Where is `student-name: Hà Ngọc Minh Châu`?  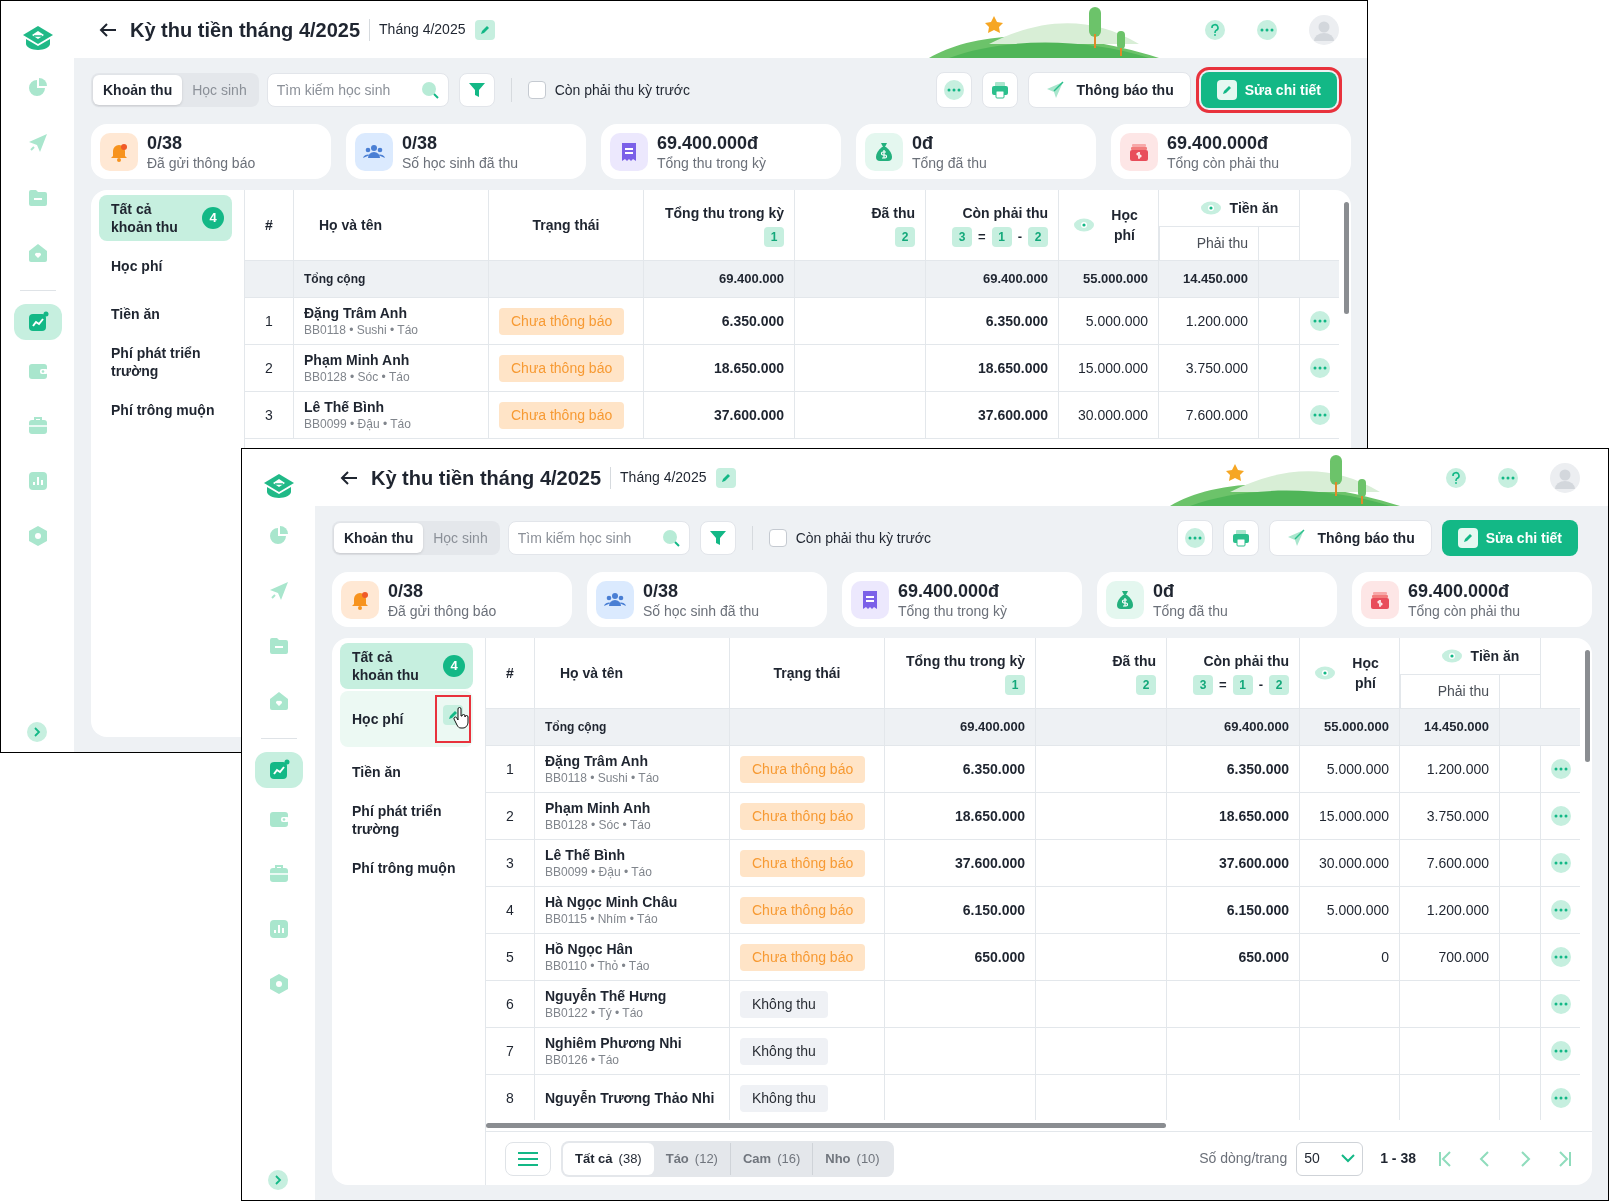
student-name: Hà Ngọc Minh Châu is located at coordinates (637, 902).